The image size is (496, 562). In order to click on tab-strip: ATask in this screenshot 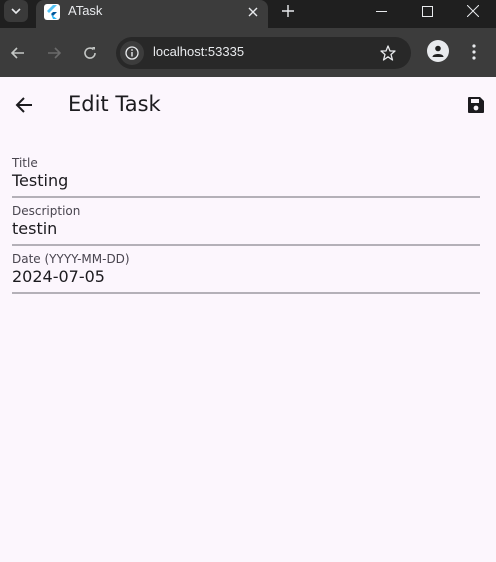, I will do `click(248, 14)`.